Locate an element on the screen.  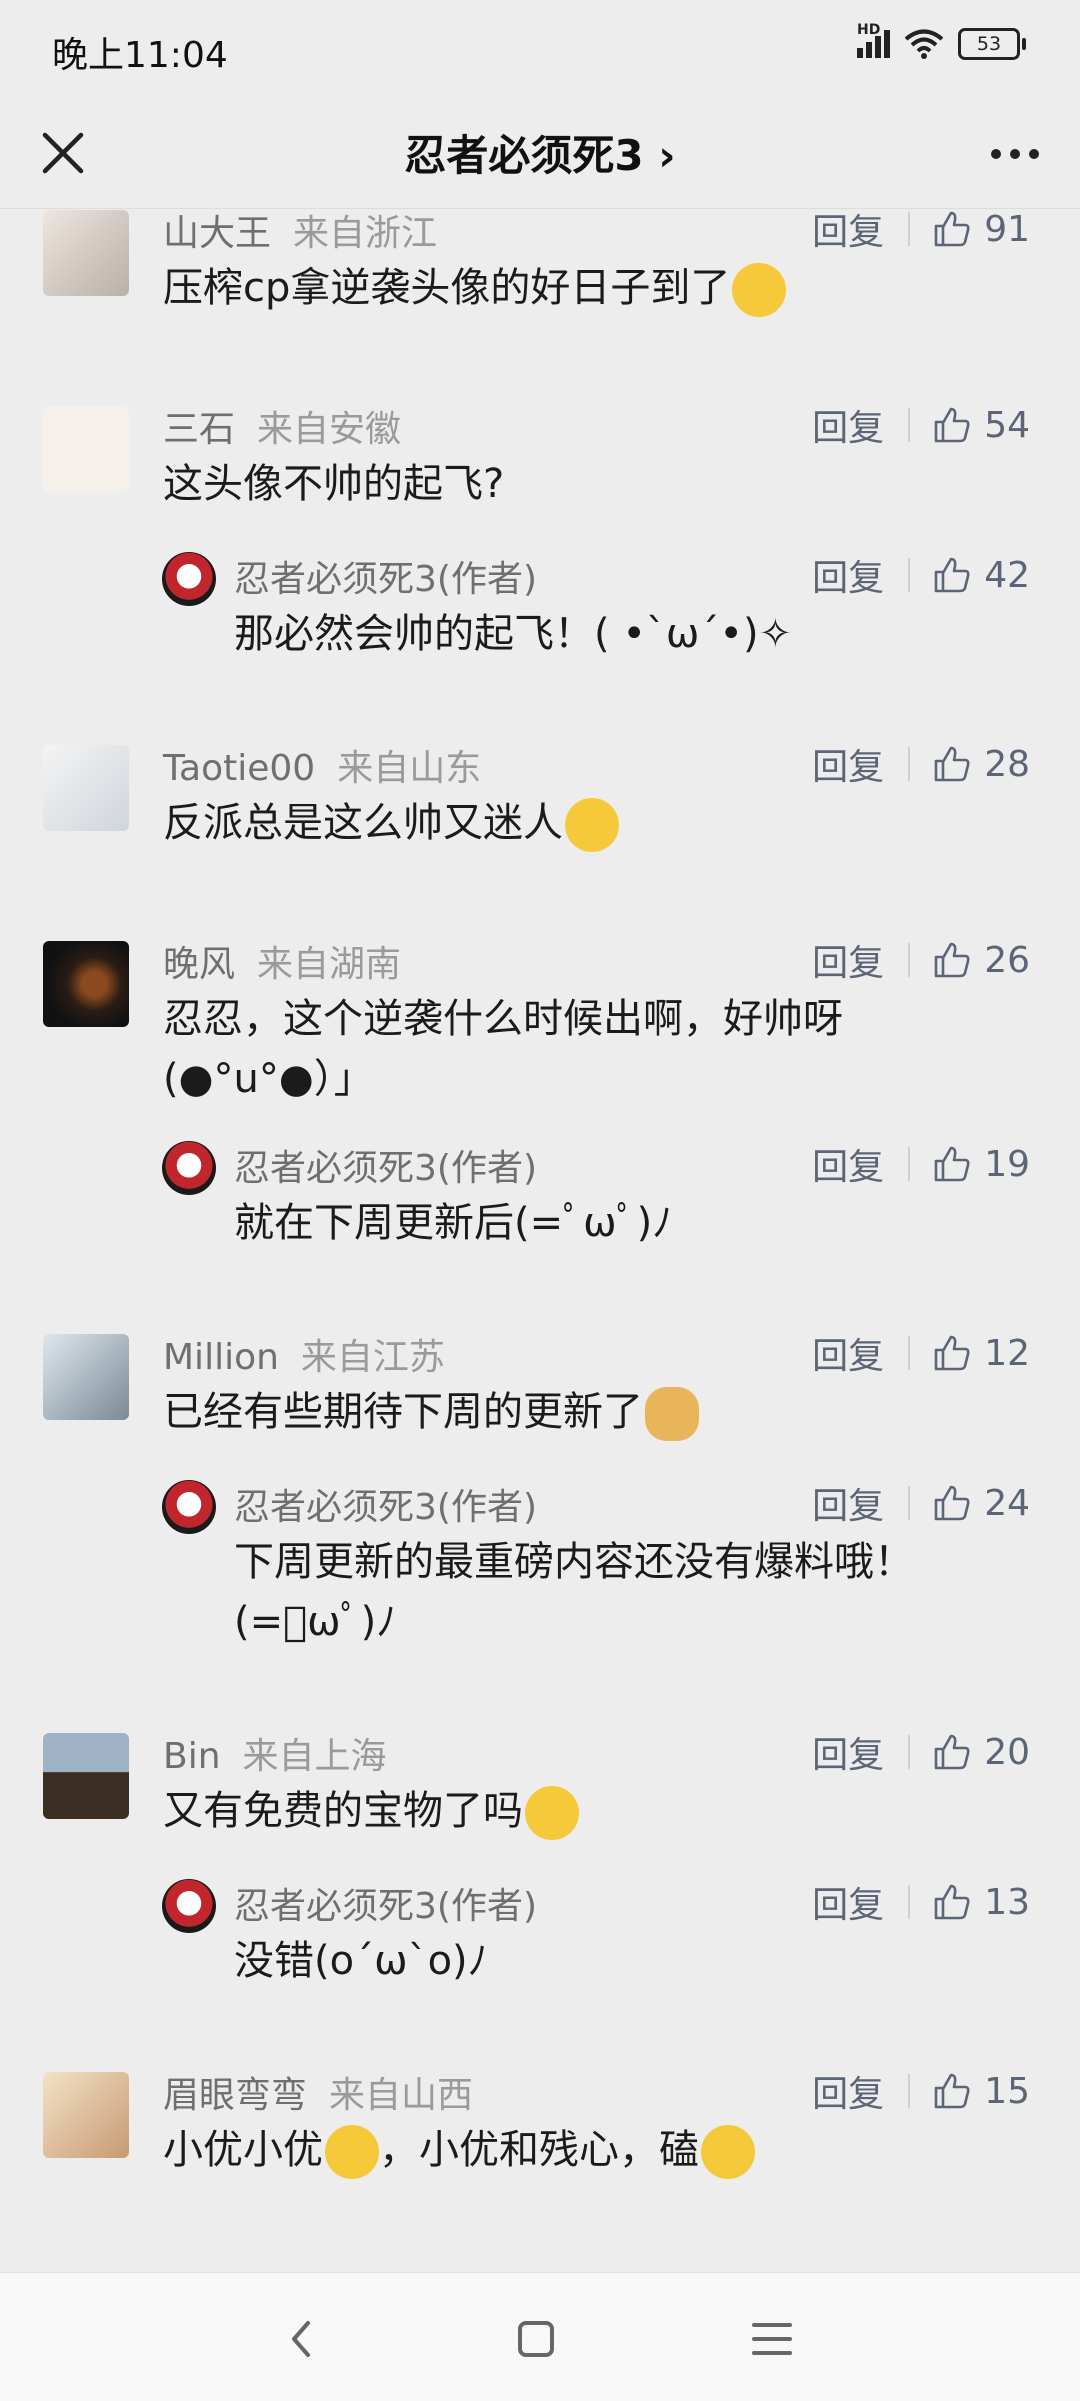
comment-text-content: ，小优和残心，磕 is located at coordinates (539, 2150).